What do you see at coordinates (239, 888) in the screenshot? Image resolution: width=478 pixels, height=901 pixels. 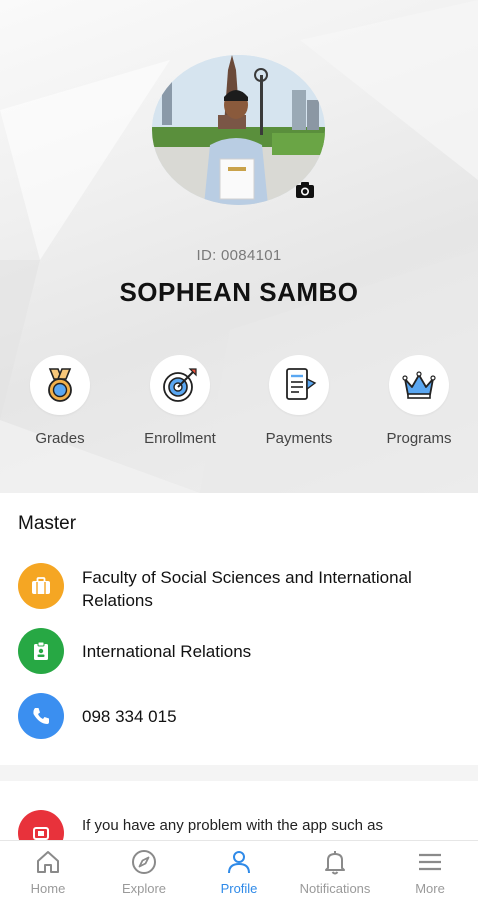 I see `tab-profile-label: Profile` at bounding box center [239, 888].